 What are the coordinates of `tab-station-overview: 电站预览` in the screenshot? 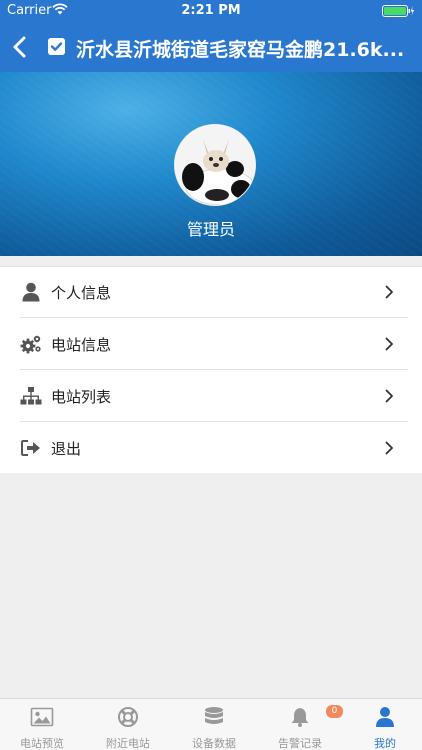 It's located at (42, 724).